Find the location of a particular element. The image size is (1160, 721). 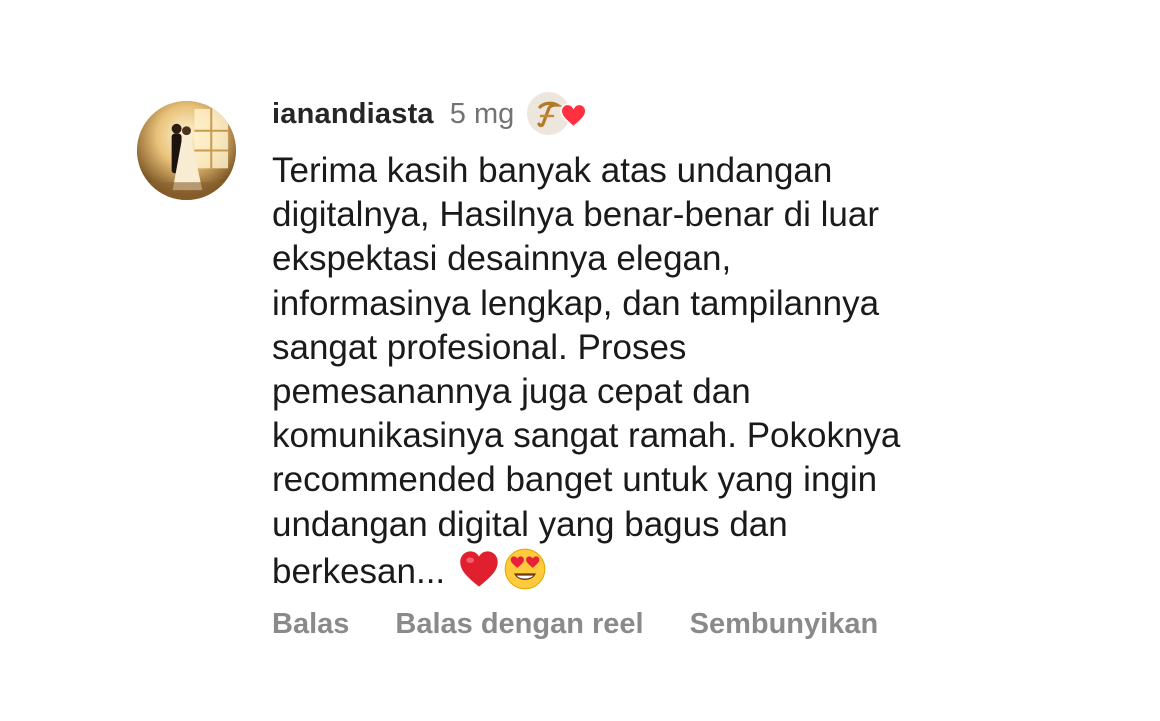

username: ianandiasta is located at coordinates (353, 114).